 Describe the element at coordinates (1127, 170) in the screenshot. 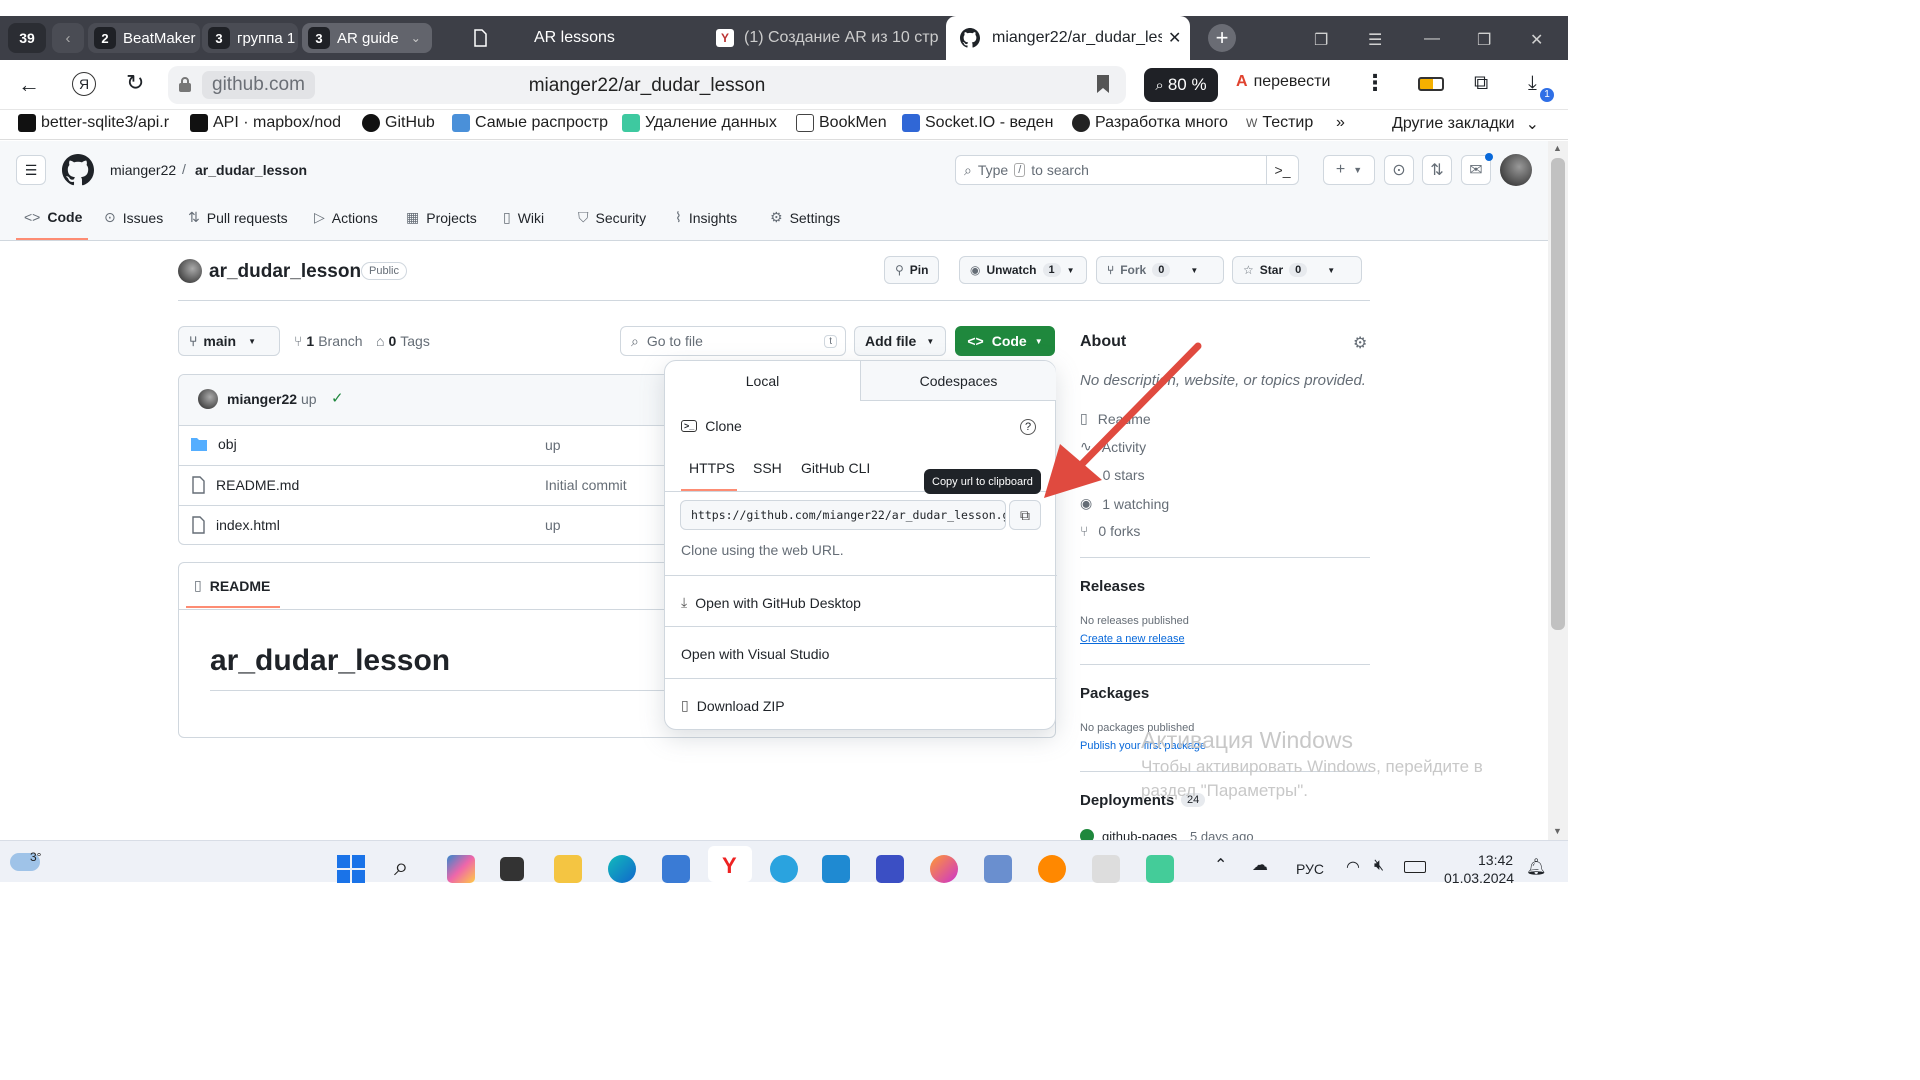

I see `global-search-input: ⌕ Type / to search >_` at that location.